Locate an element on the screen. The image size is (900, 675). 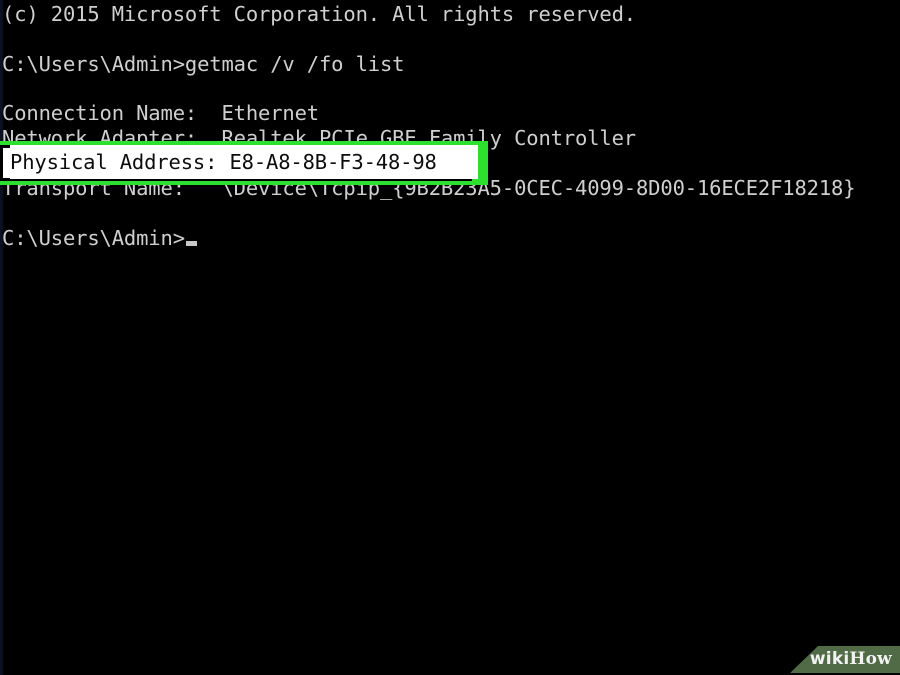
highlighted-physical-address-text: Physical Address: E8-A8-8B-F3-48-98 is located at coordinates (244, 162).